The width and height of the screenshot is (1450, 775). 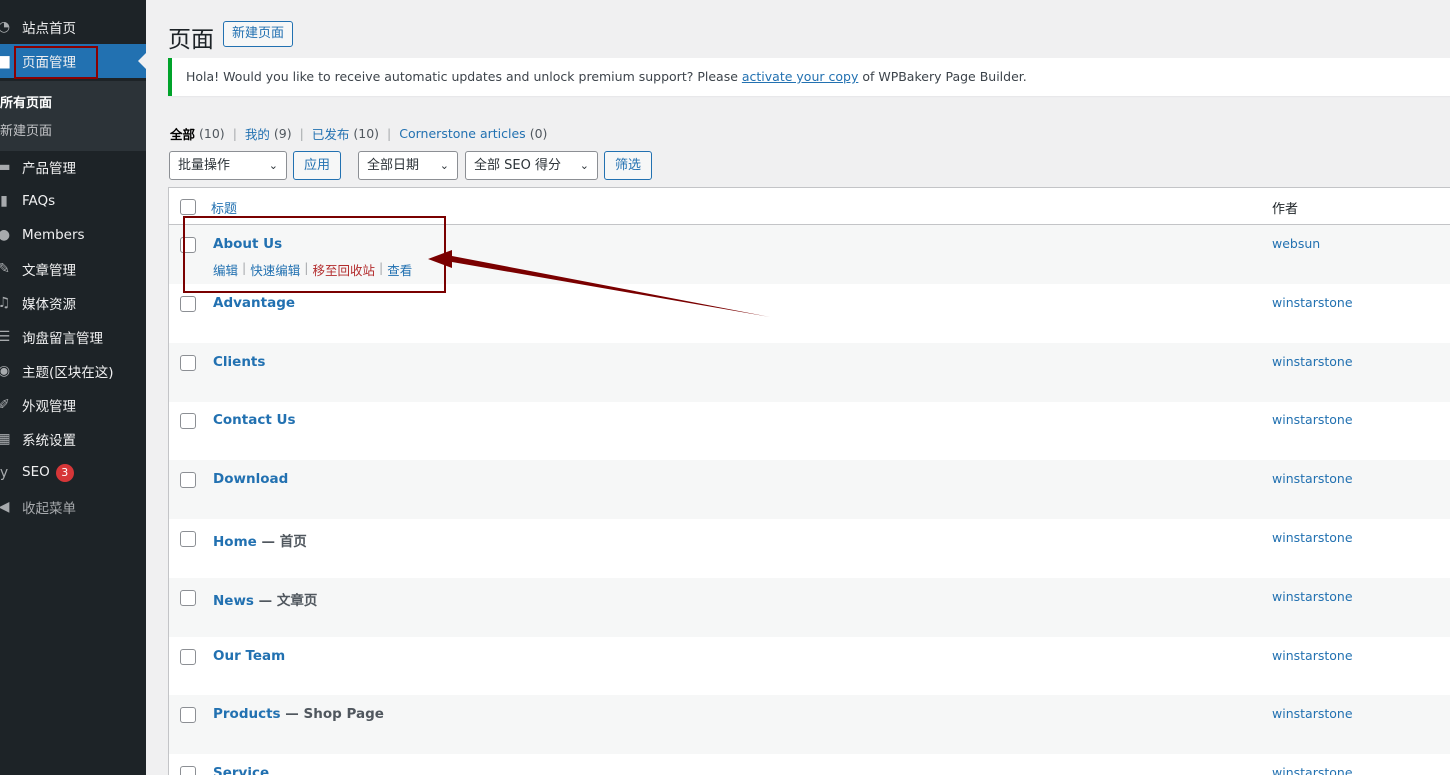 What do you see at coordinates (64, 473) in the screenshot?
I see `seo-notification-badge: 3` at bounding box center [64, 473].